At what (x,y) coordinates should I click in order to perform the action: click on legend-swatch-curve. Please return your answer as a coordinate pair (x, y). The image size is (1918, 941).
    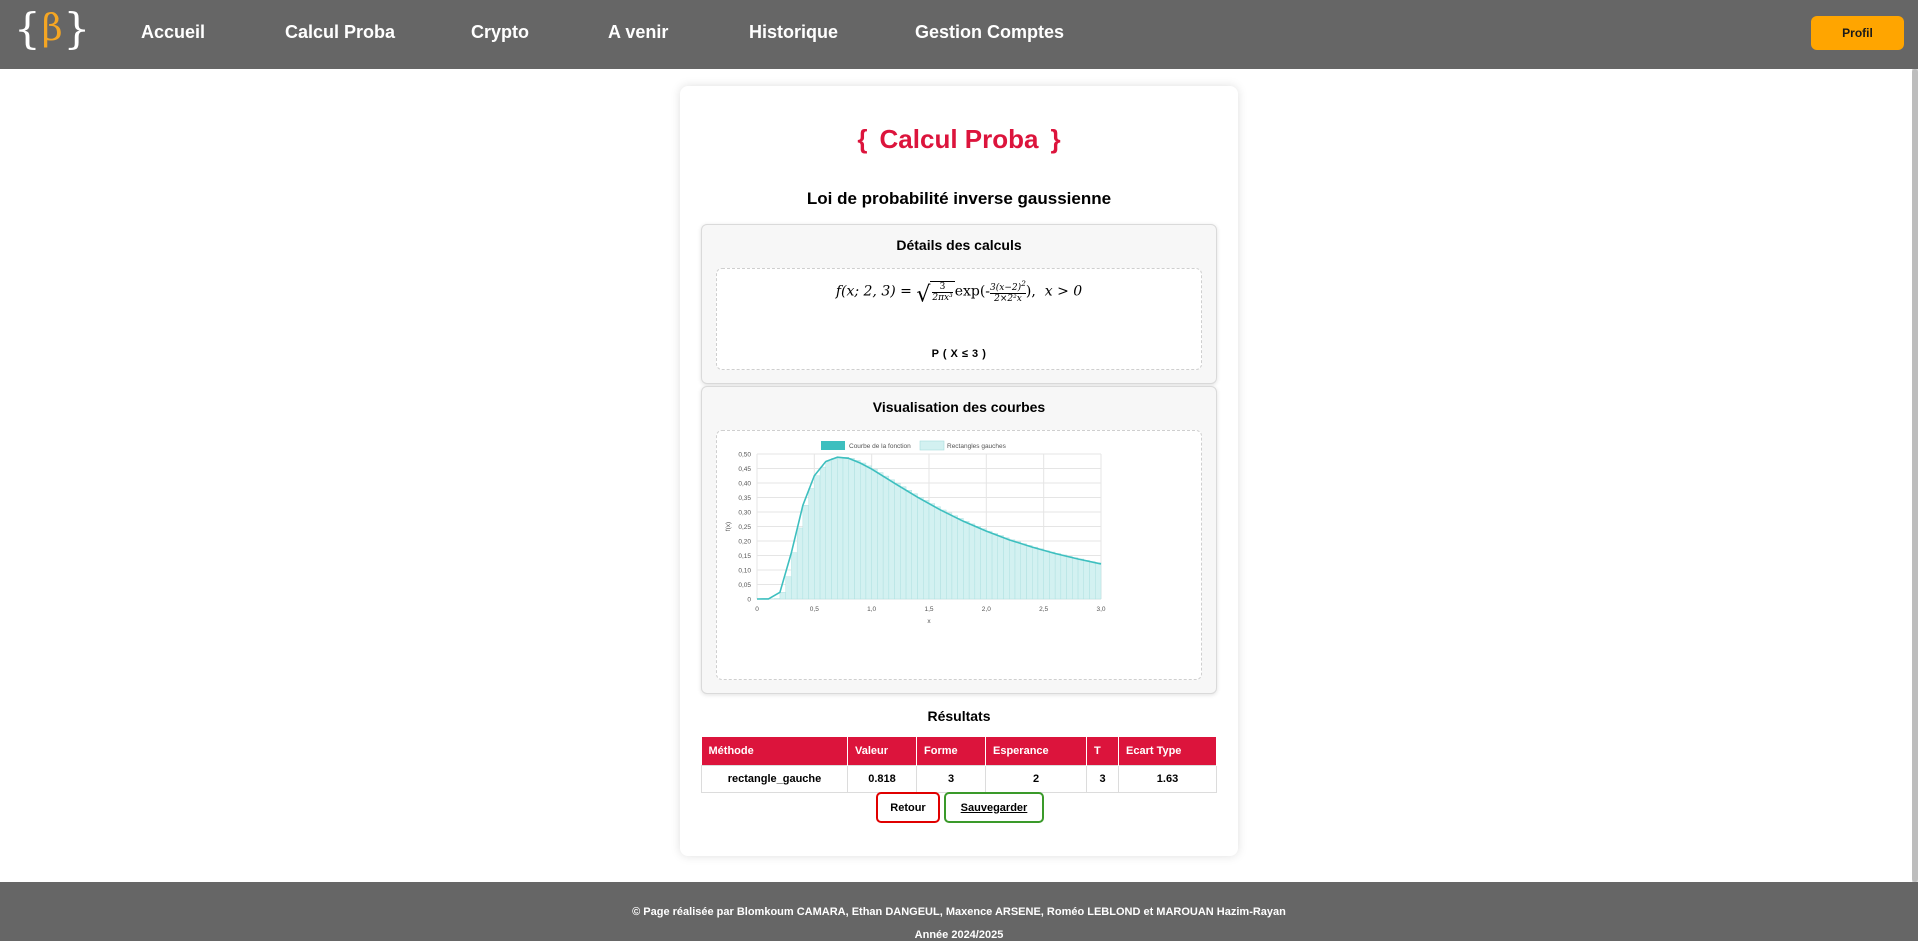
    Looking at the image, I should click on (833, 445).